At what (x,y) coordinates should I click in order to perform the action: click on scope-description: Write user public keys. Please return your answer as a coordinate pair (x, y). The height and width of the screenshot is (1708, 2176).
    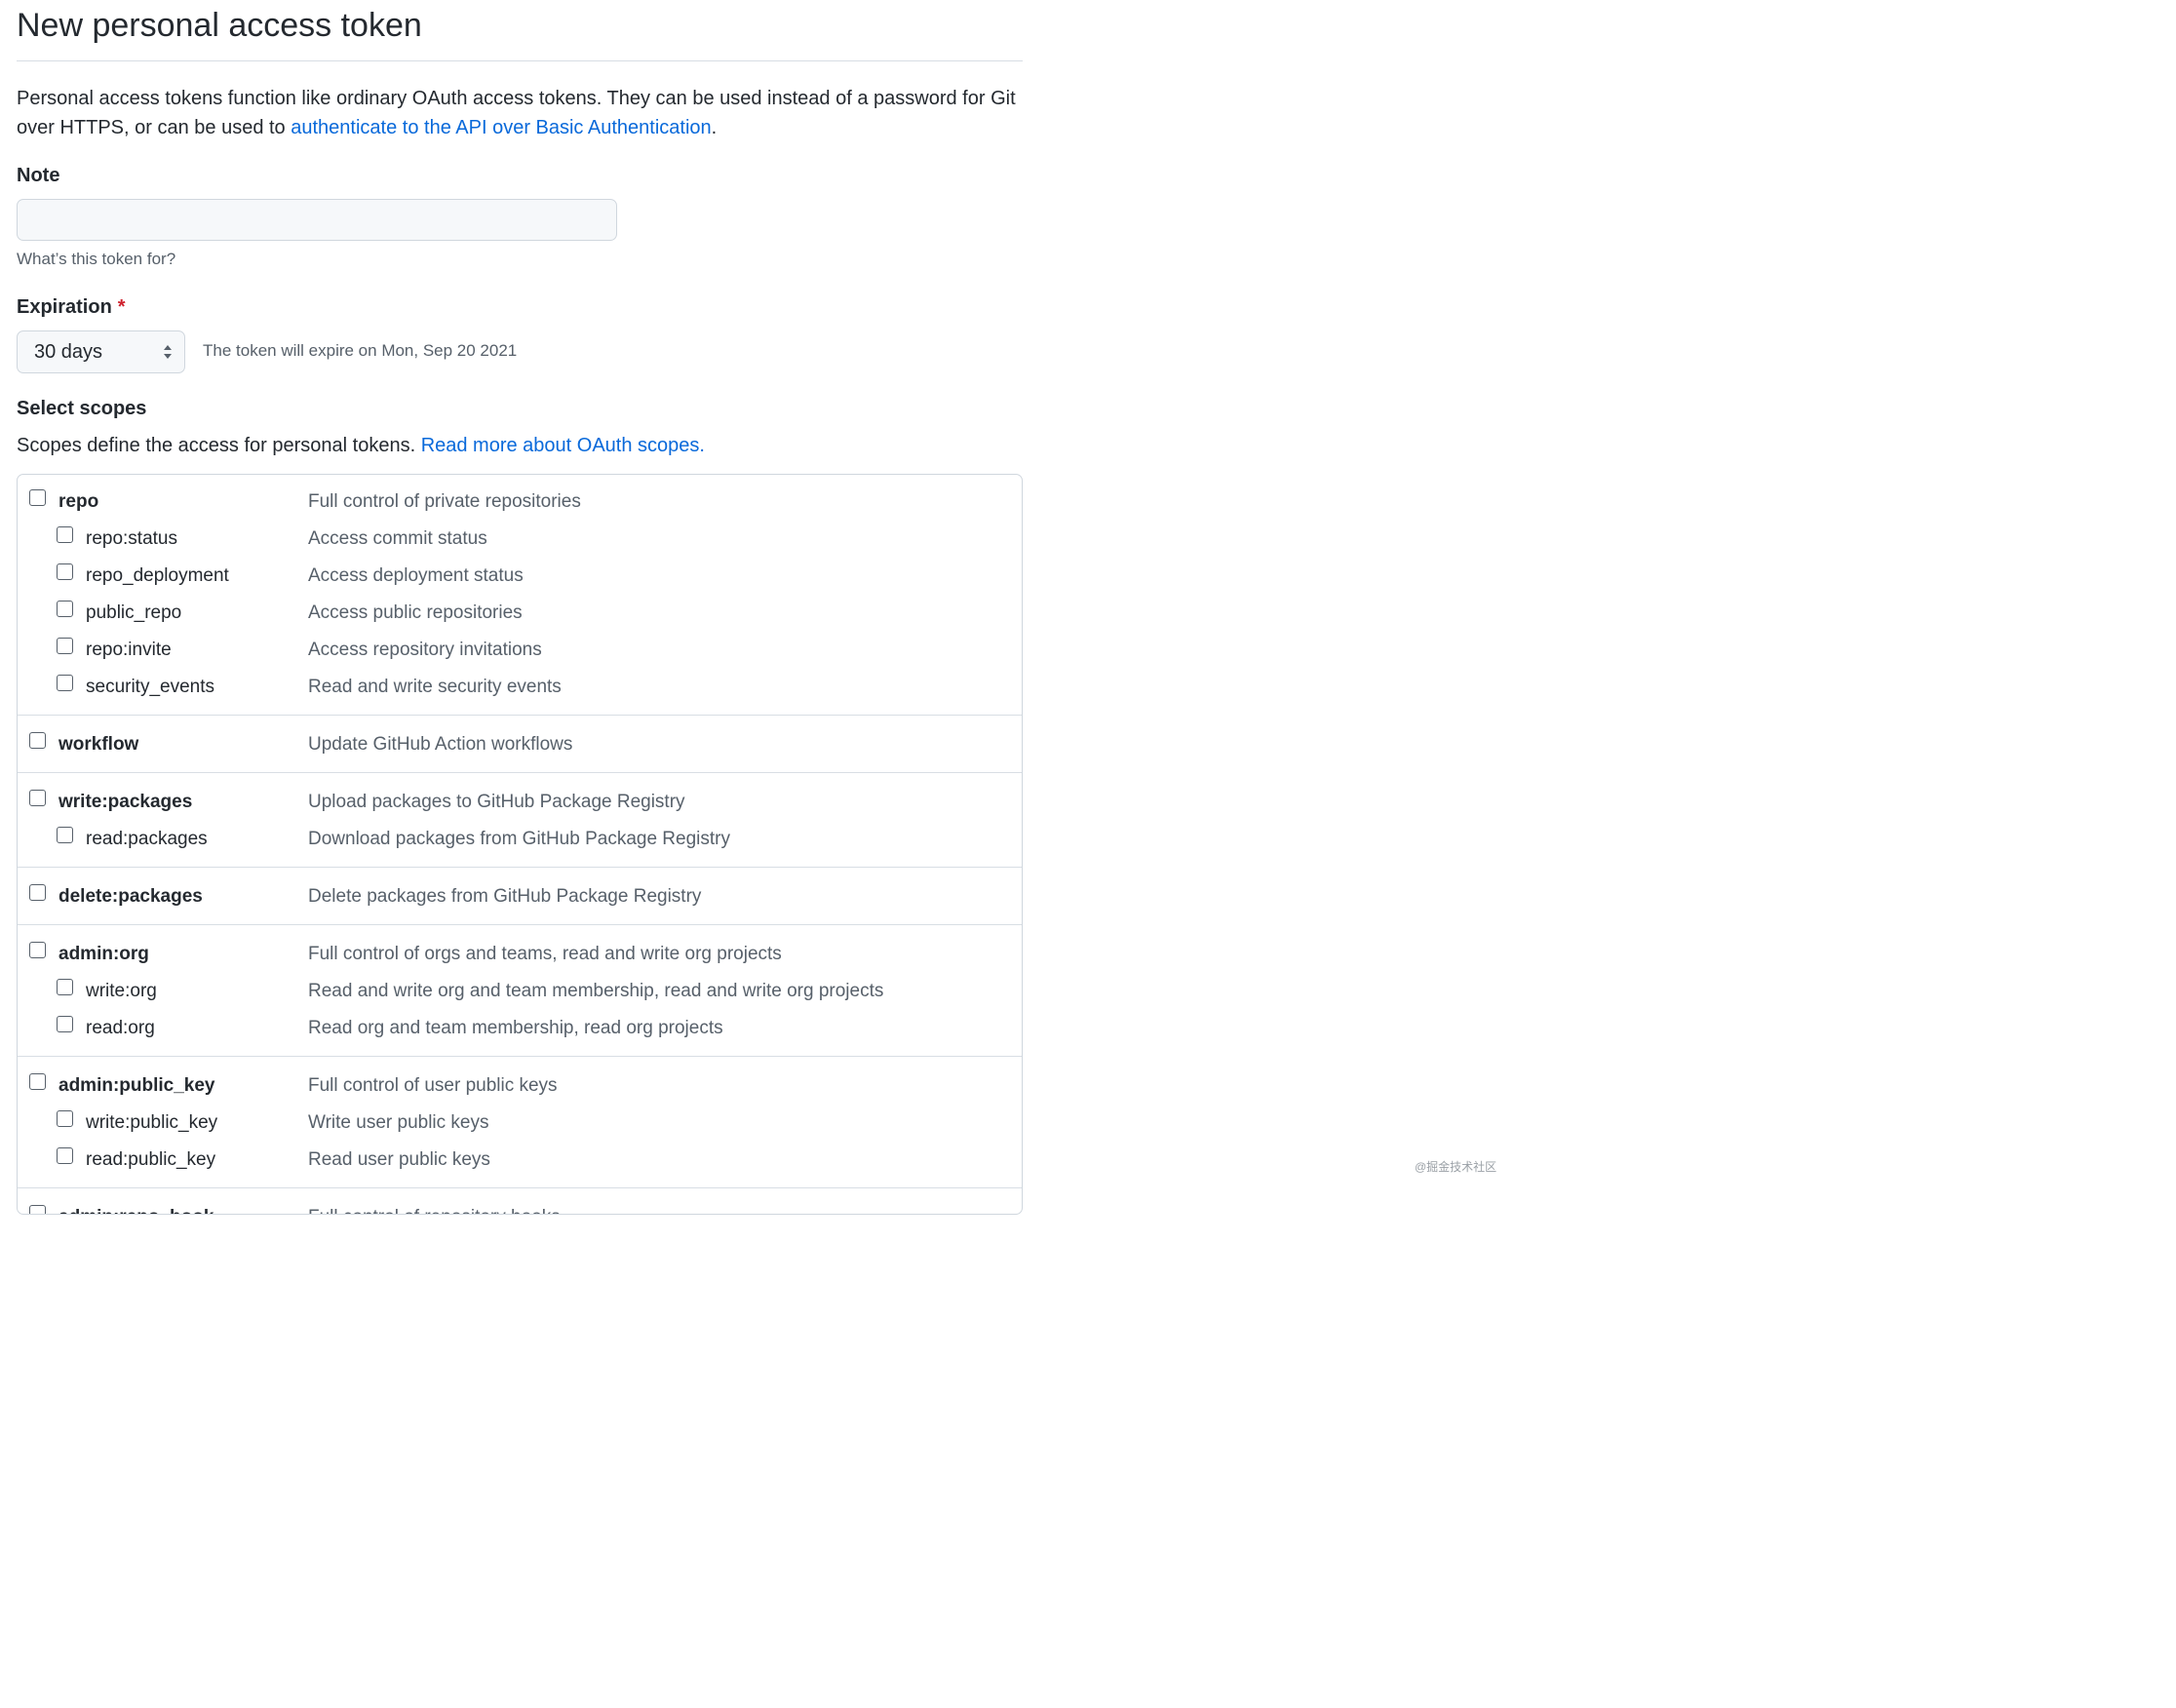
    Looking at the image, I should click on (398, 1122).